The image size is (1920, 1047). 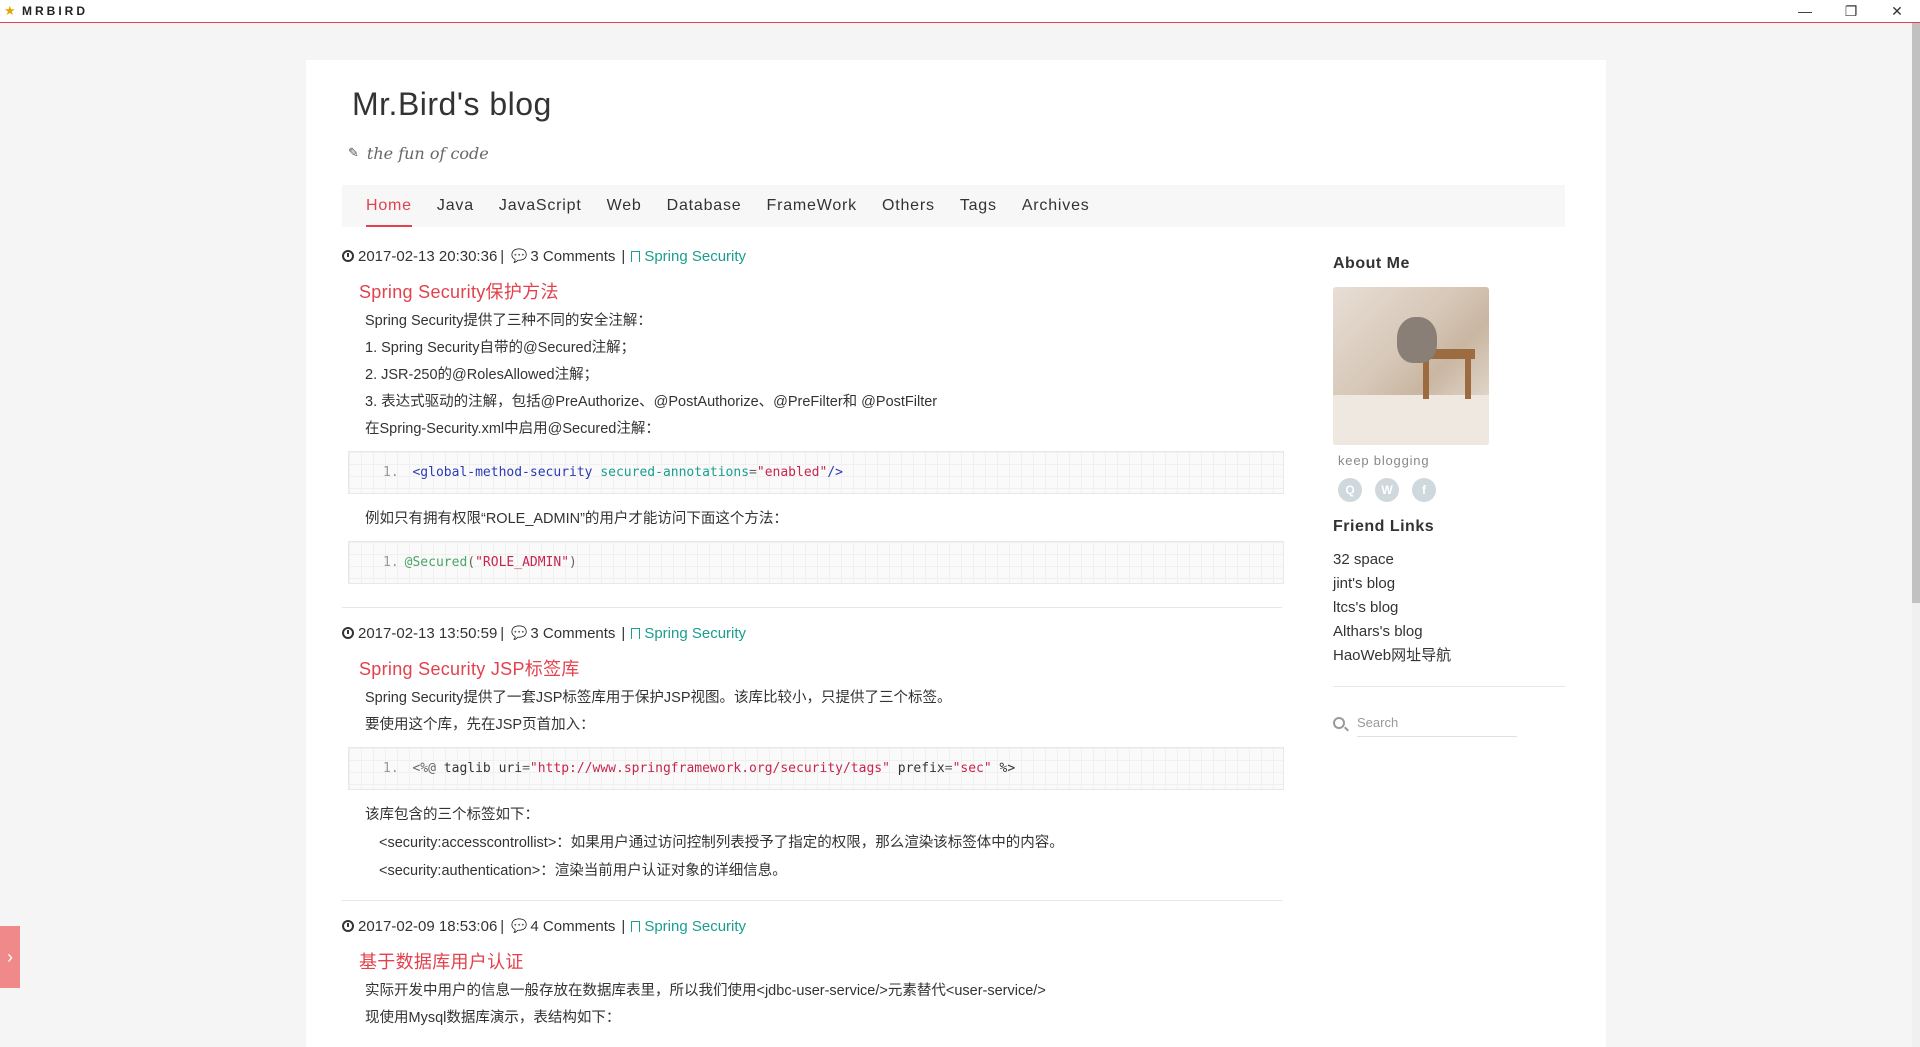 What do you see at coordinates (1339, 723) in the screenshot?
I see `search-icon` at bounding box center [1339, 723].